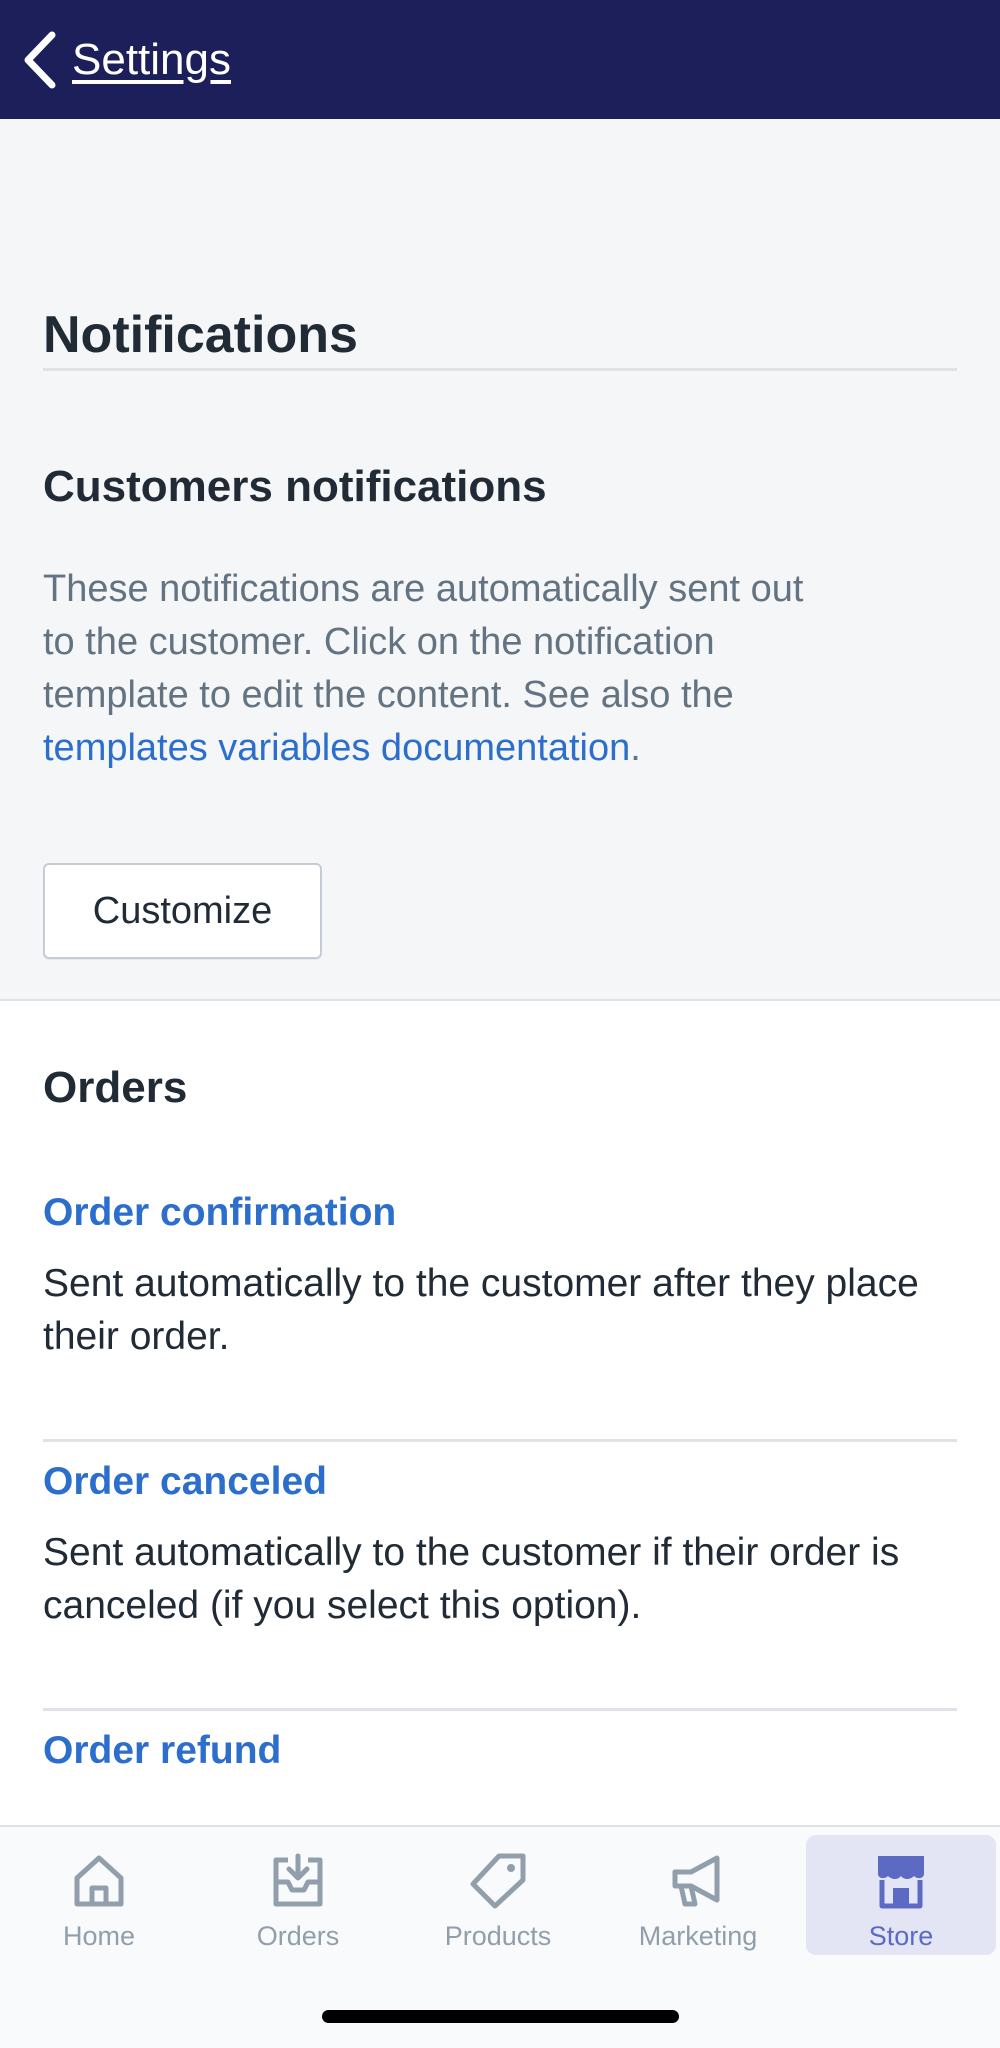 Image resolution: width=1000 pixels, height=2048 pixels. Describe the element at coordinates (99, 1881) in the screenshot. I see `home-icon` at that location.